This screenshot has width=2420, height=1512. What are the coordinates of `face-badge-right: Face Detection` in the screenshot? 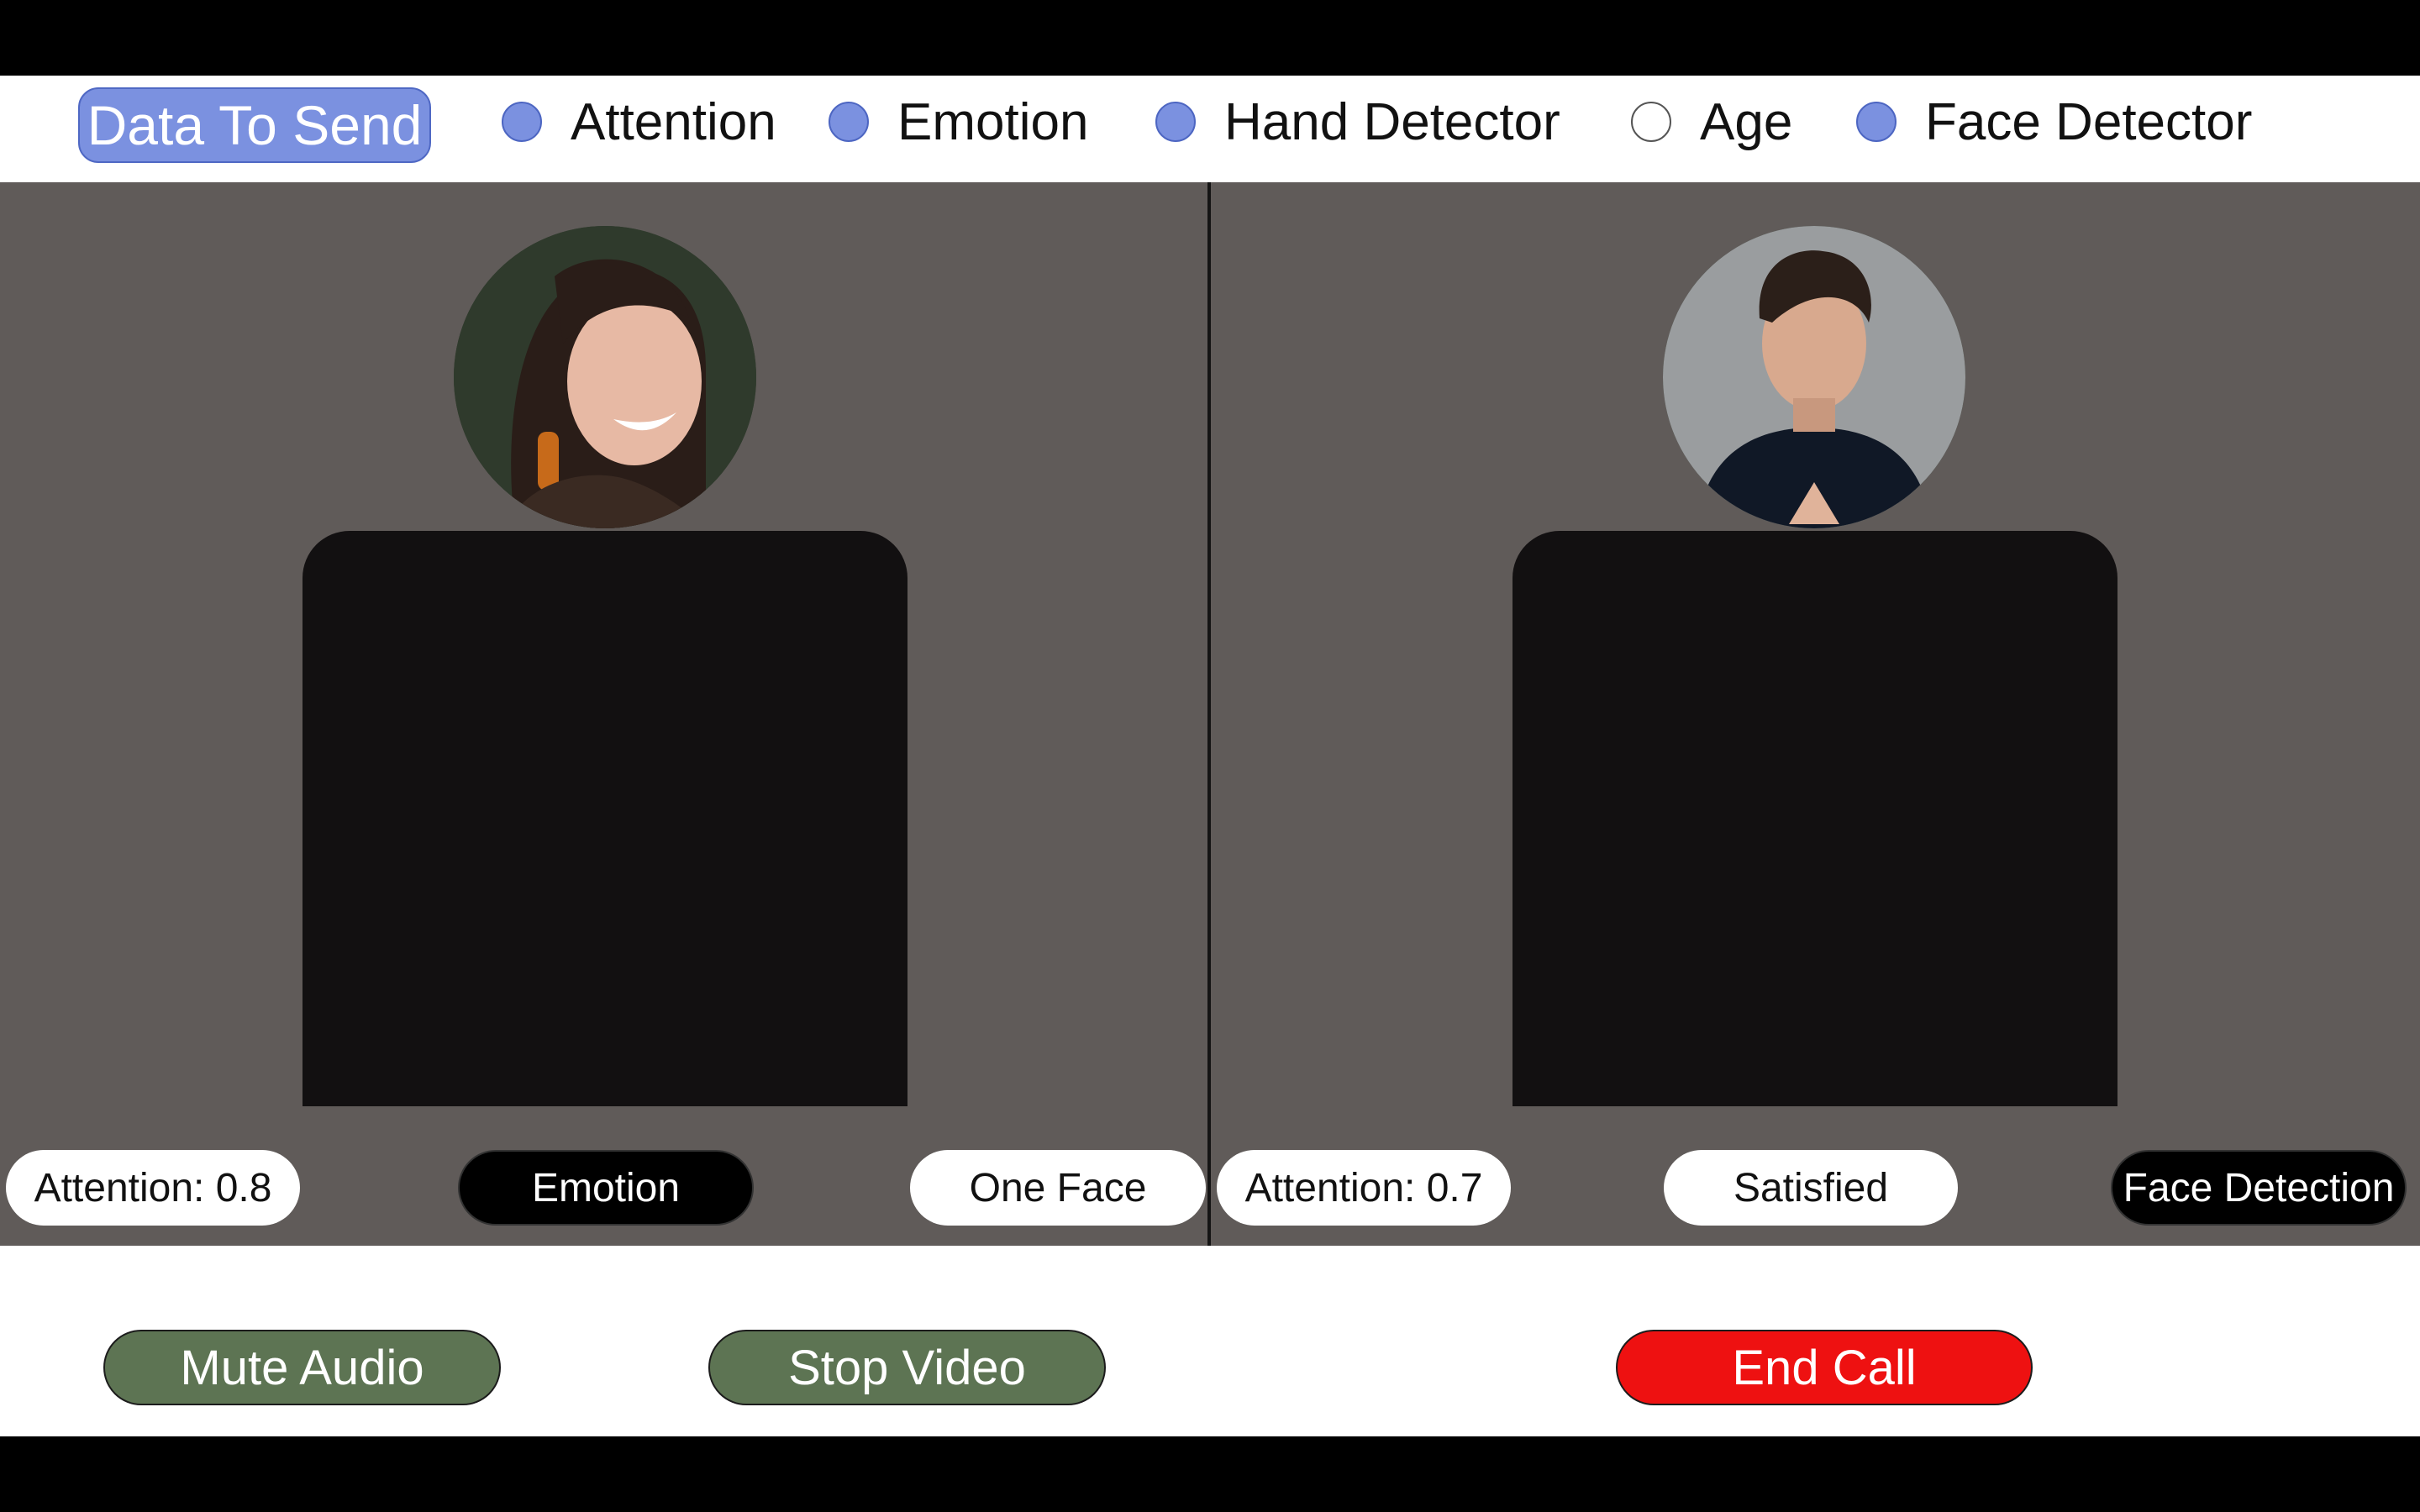 It's located at (2259, 1188).